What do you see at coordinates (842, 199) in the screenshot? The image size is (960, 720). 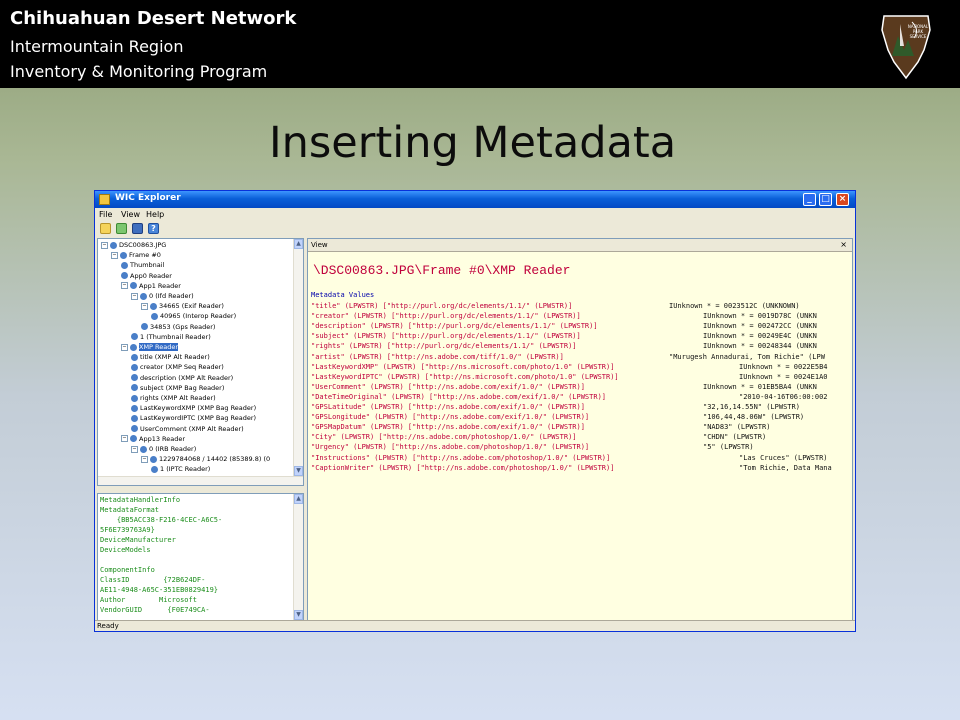 I see `close-button: ×` at bounding box center [842, 199].